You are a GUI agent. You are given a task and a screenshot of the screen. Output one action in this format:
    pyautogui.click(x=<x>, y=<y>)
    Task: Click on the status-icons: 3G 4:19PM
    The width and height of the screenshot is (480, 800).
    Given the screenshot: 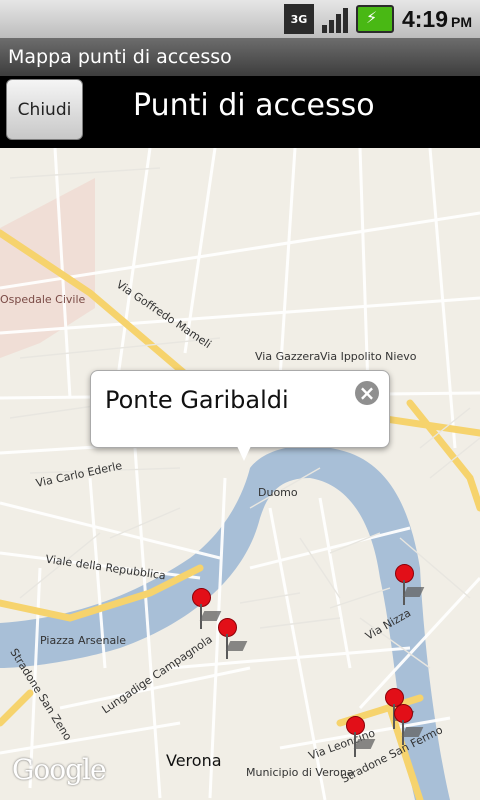 What is the action you would take?
    pyautogui.click(x=377, y=19)
    